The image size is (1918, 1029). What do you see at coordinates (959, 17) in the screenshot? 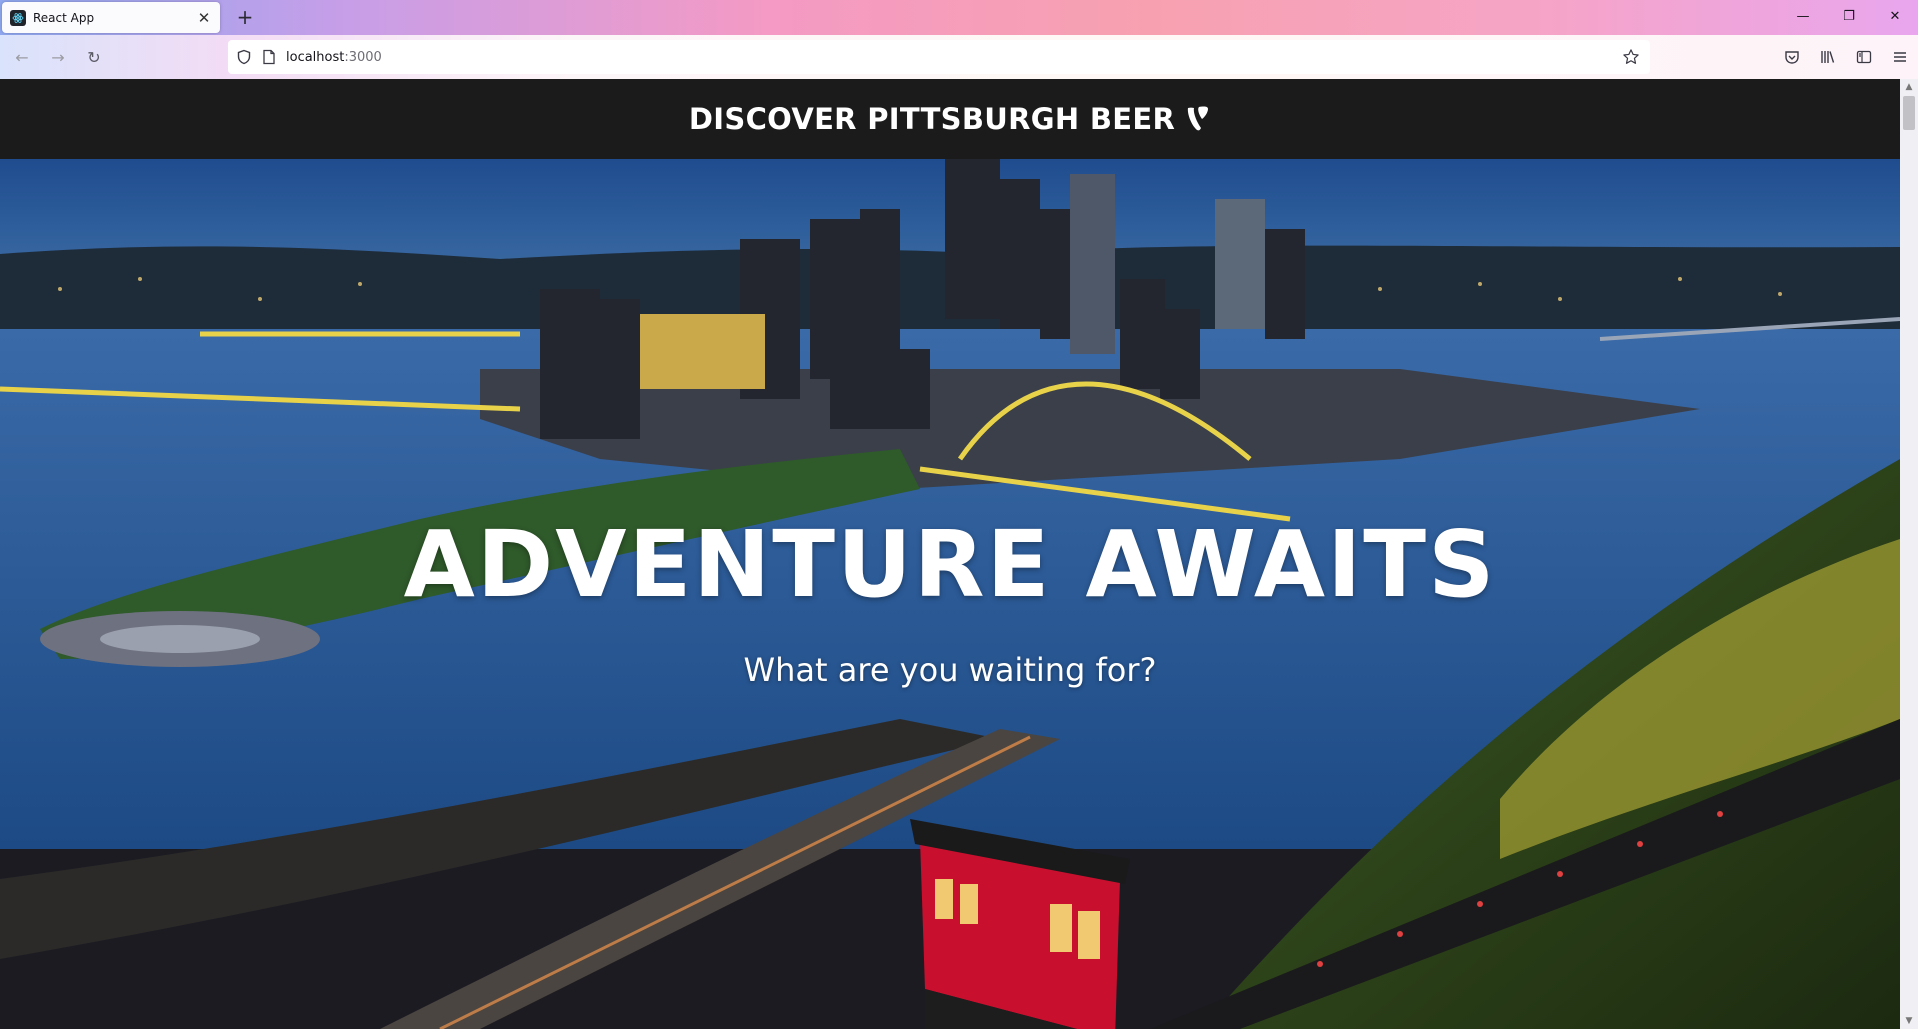
I see `browser-tab-strip: React App ✕ + — ❐ ✕` at bounding box center [959, 17].